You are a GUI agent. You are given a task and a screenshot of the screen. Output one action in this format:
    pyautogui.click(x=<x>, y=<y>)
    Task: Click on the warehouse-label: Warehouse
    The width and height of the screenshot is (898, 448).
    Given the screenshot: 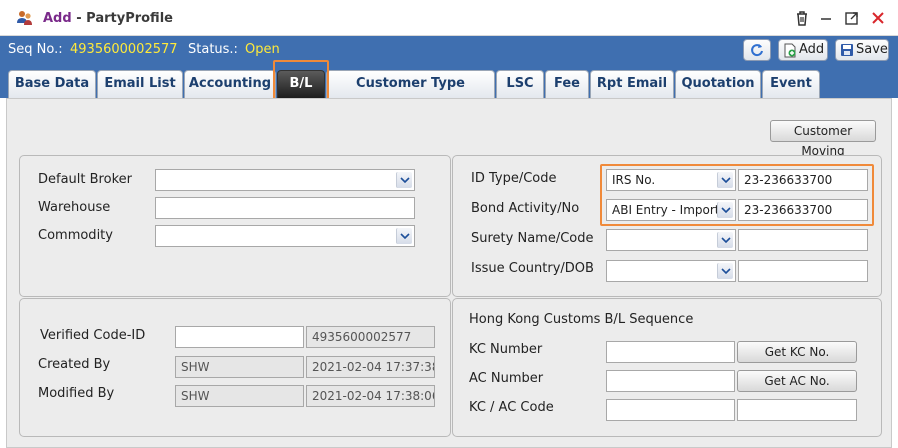 What is the action you would take?
    pyautogui.click(x=74, y=207)
    